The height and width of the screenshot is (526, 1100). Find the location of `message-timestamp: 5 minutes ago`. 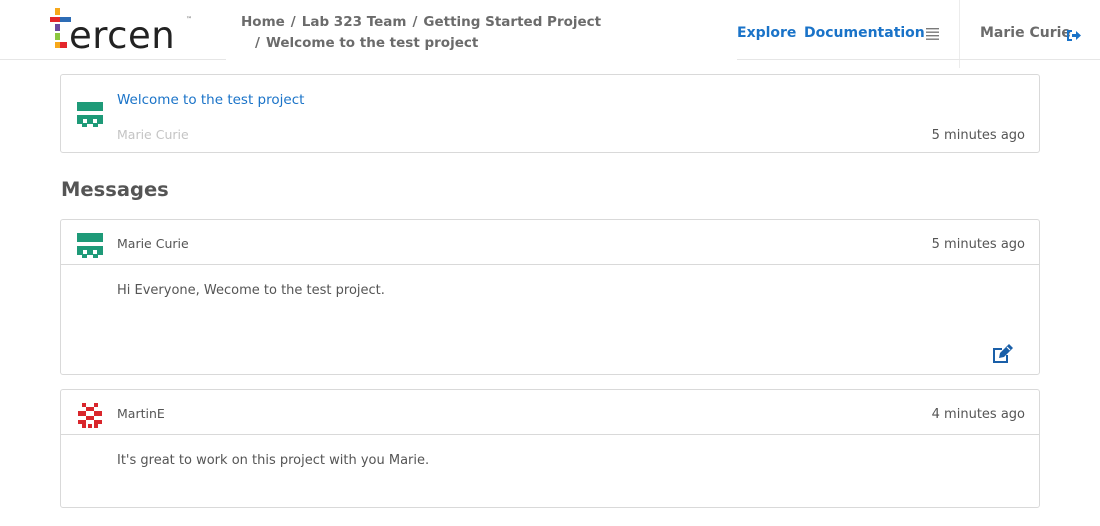

message-timestamp: 5 minutes ago is located at coordinates (978, 244).